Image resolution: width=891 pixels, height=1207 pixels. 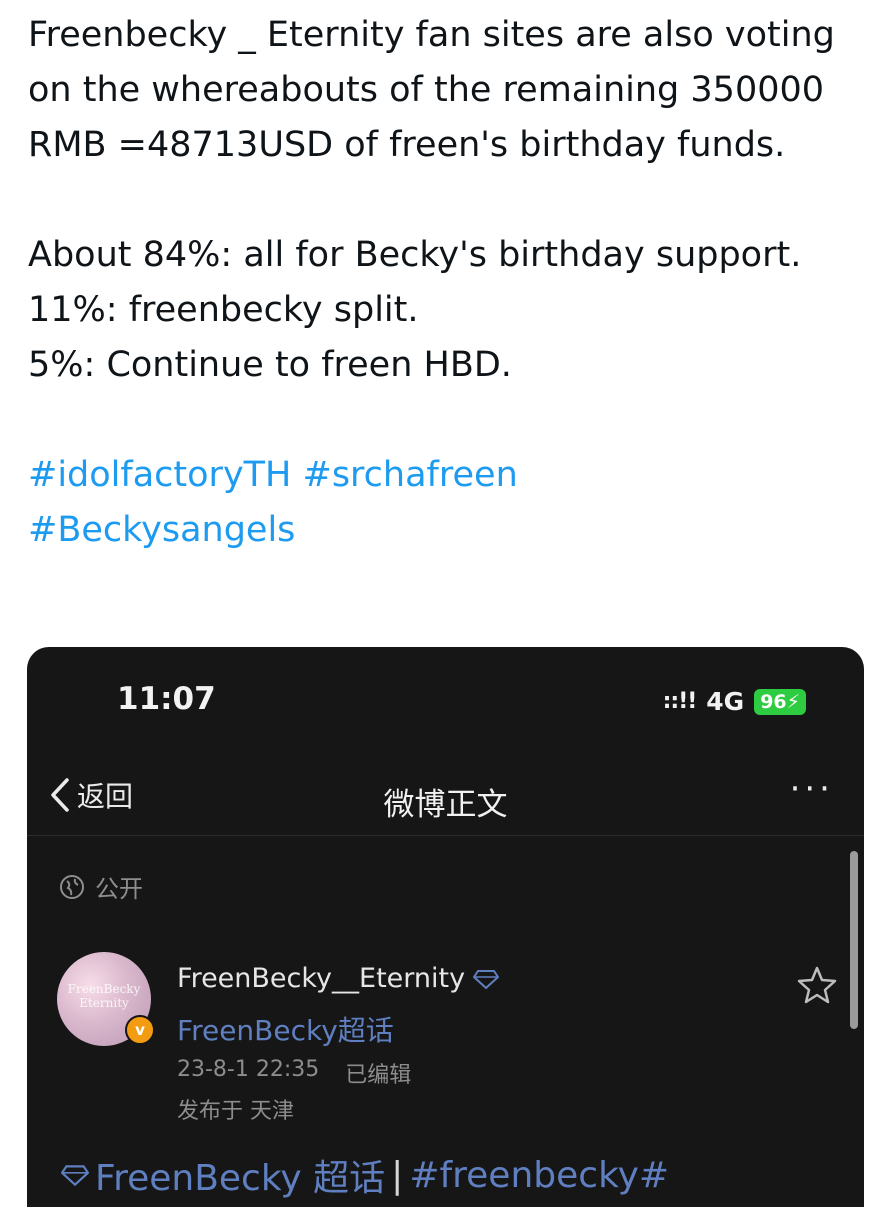 I want to click on supertopic-link: FreenBecky超话, so click(x=285, y=1029).